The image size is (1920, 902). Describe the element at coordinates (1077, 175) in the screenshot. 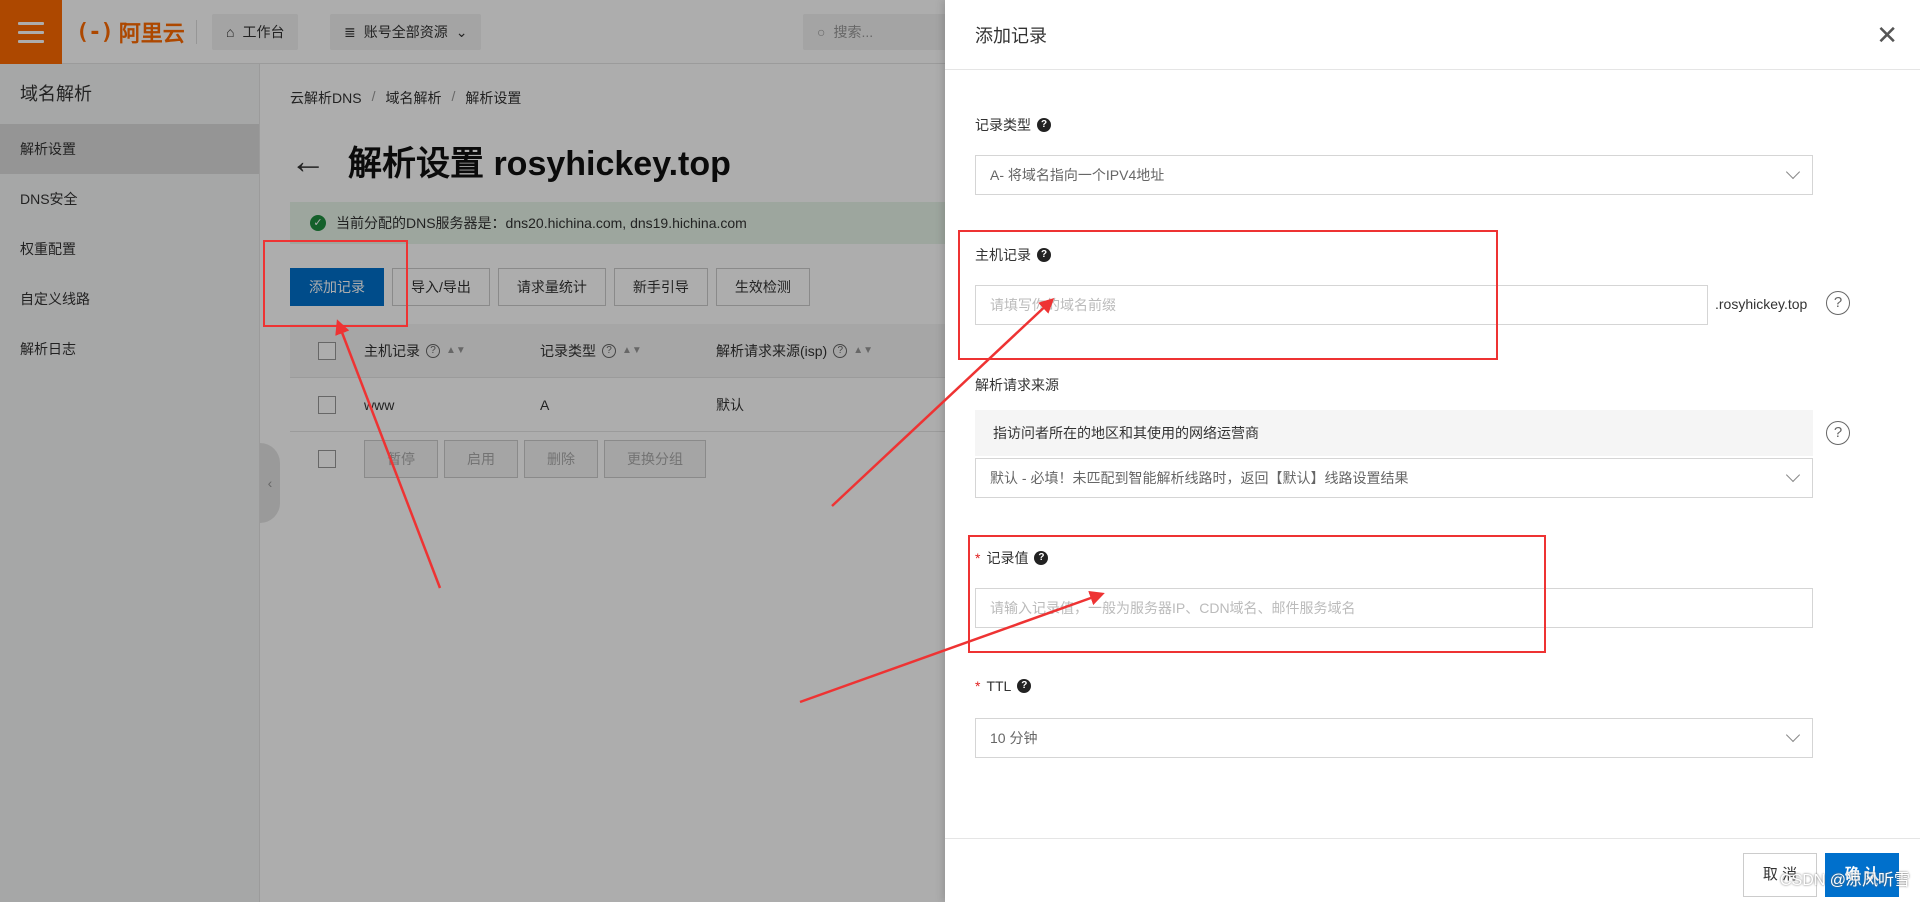

I see `select-value: A- 将域名指向一个IPV4地址` at that location.